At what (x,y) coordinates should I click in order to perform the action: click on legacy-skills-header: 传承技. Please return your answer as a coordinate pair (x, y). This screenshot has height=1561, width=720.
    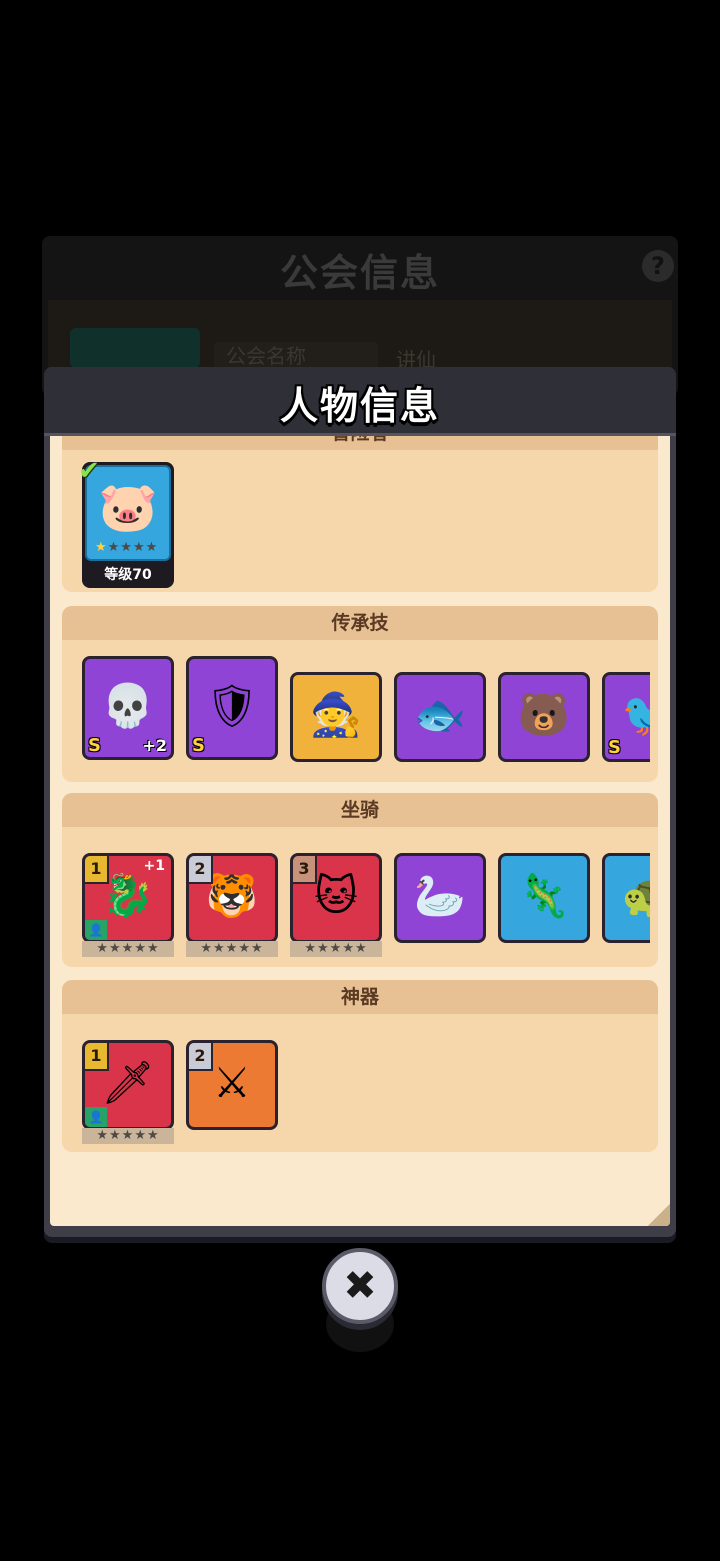
    Looking at the image, I should click on (360, 623).